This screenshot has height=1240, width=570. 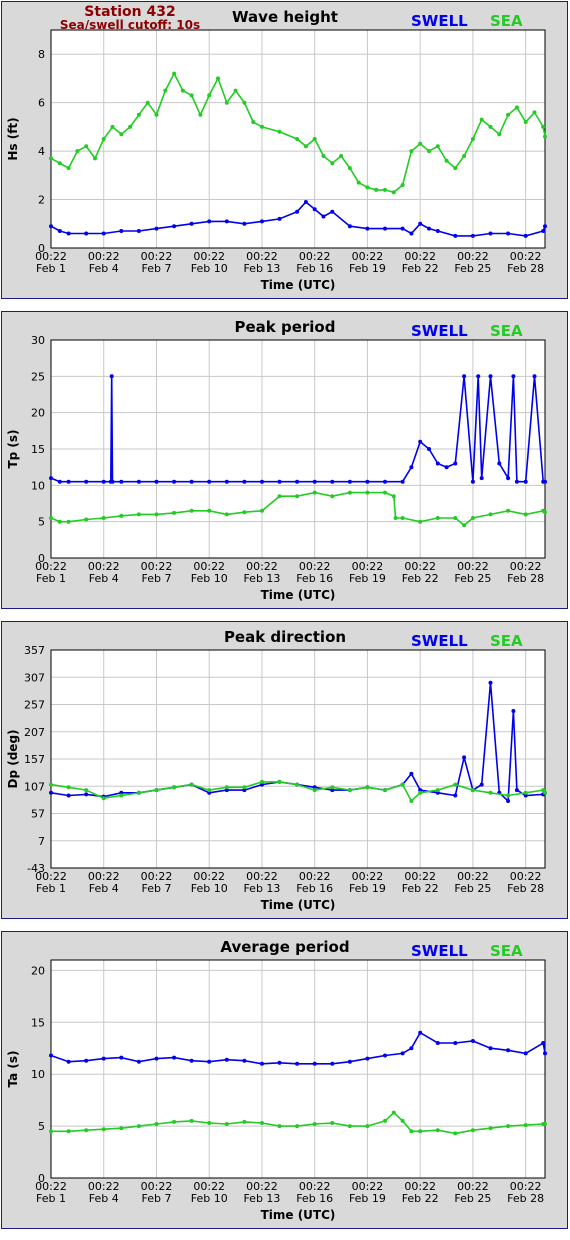 What do you see at coordinates (156, 268) in the screenshot?
I see `x-tick-date: Feb 7` at bounding box center [156, 268].